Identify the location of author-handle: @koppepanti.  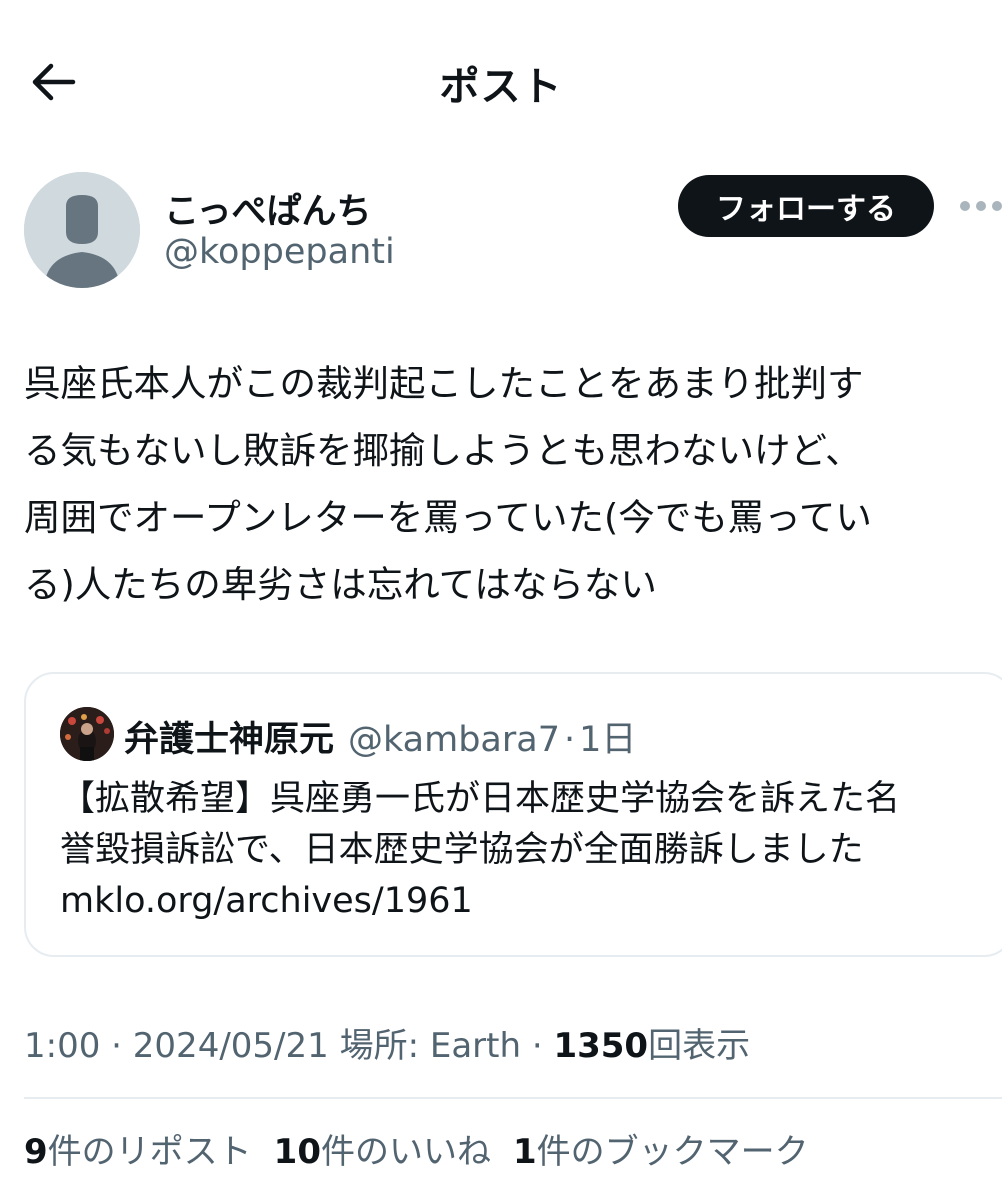
(279, 252).